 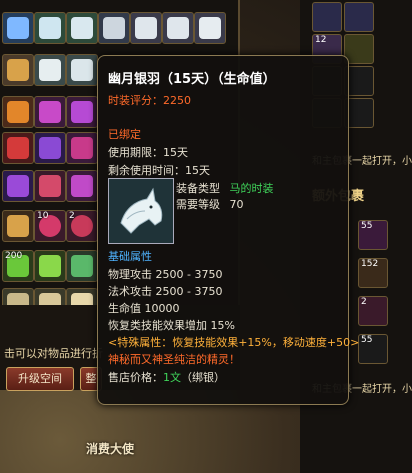 What do you see at coordinates (124, 134) in the screenshot?
I see `bound-status: 已绑定` at bounding box center [124, 134].